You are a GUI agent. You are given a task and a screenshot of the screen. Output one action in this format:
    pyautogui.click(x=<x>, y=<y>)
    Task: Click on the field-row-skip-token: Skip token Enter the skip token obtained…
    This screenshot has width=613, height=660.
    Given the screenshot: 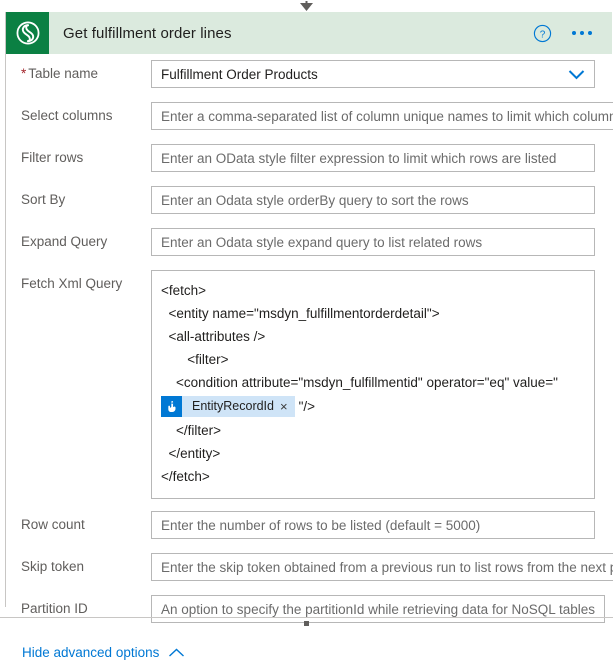 What is the action you would take?
    pyautogui.click(x=309, y=568)
    